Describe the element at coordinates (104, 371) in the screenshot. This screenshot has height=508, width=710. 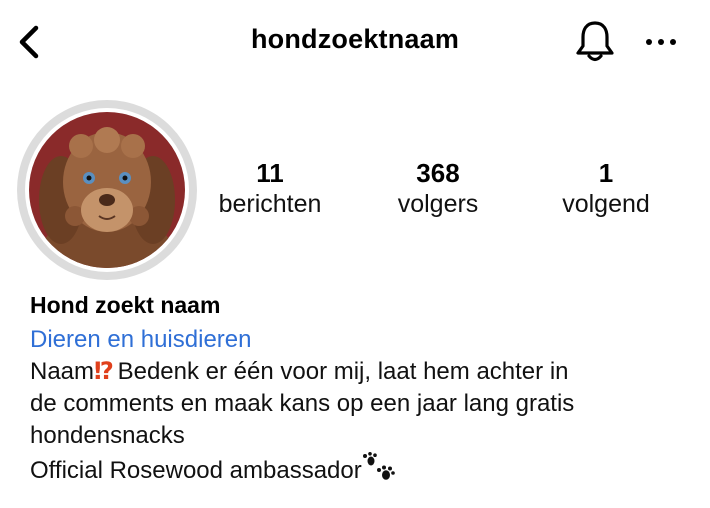
I see `exclamation-question-icon: ⁉` at that location.